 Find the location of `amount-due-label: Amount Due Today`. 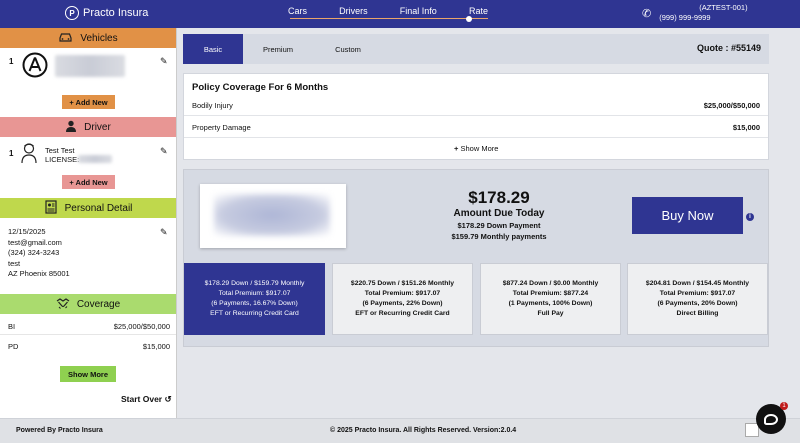

amount-due-label: Amount Due Today is located at coordinates (499, 213).